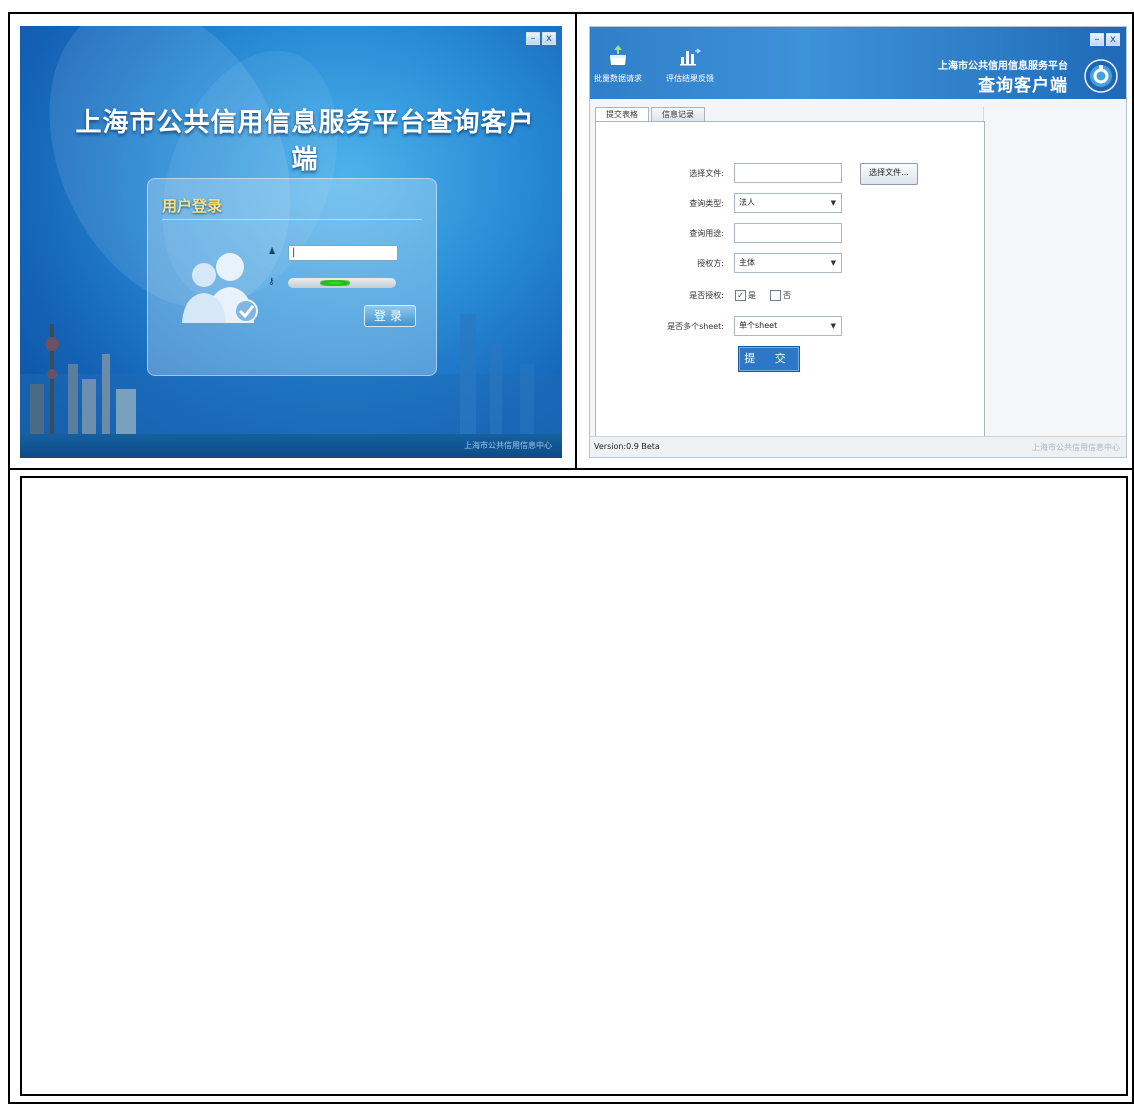 The height and width of the screenshot is (1104, 1134). I want to click on tab-info-records: 信息记录, so click(678, 114).